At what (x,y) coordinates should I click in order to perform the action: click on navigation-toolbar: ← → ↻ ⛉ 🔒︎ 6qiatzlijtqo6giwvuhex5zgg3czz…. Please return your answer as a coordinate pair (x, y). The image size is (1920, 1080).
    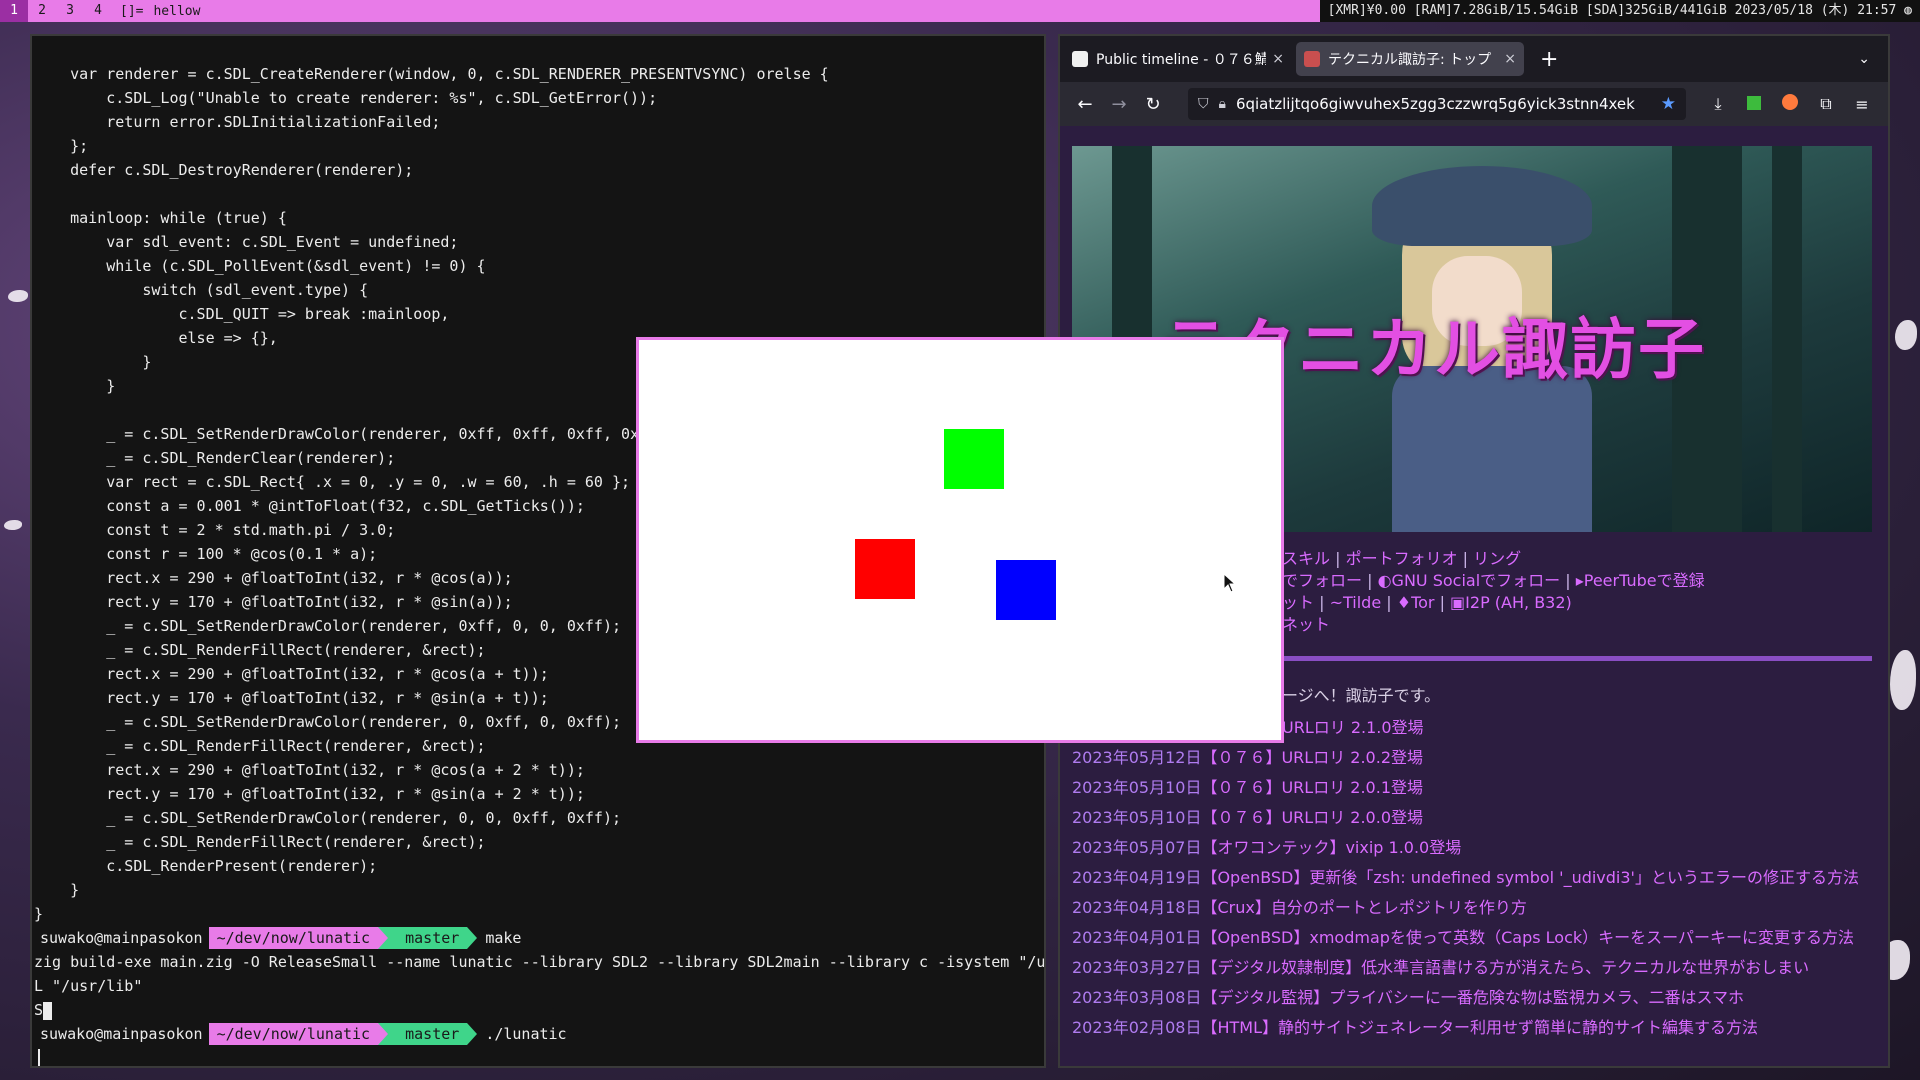
    Looking at the image, I should click on (1474, 104).